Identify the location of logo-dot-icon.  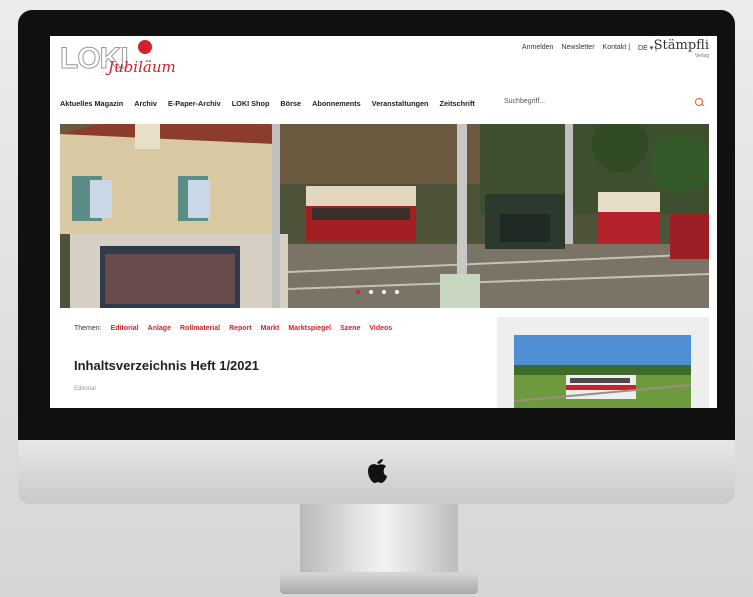
(145, 47).